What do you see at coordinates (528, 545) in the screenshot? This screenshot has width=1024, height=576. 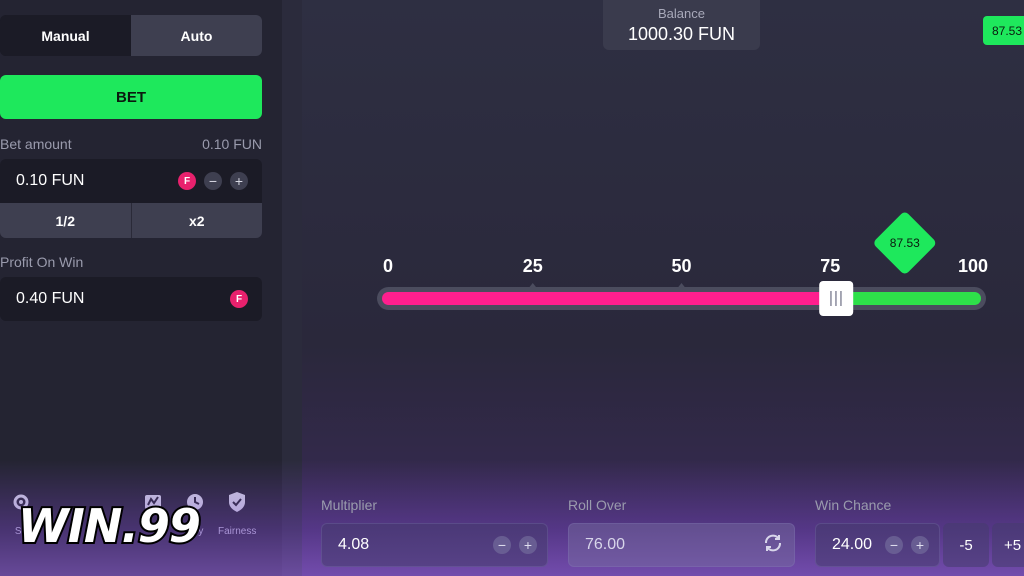 I see `multiplier-increase-button: +` at bounding box center [528, 545].